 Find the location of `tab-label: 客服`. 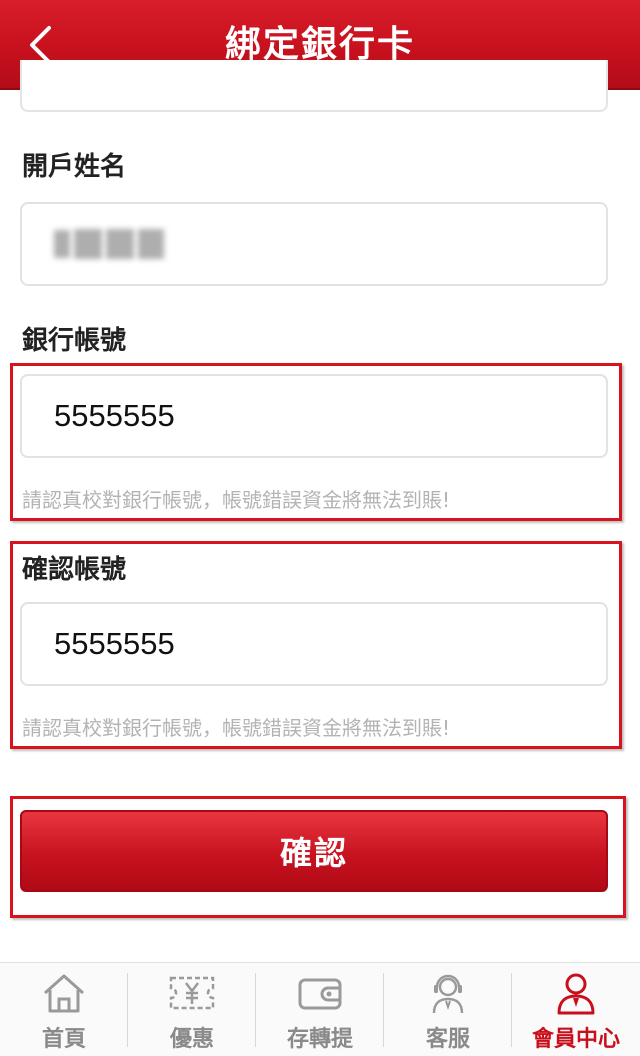

tab-label: 客服 is located at coordinates (447, 1039).